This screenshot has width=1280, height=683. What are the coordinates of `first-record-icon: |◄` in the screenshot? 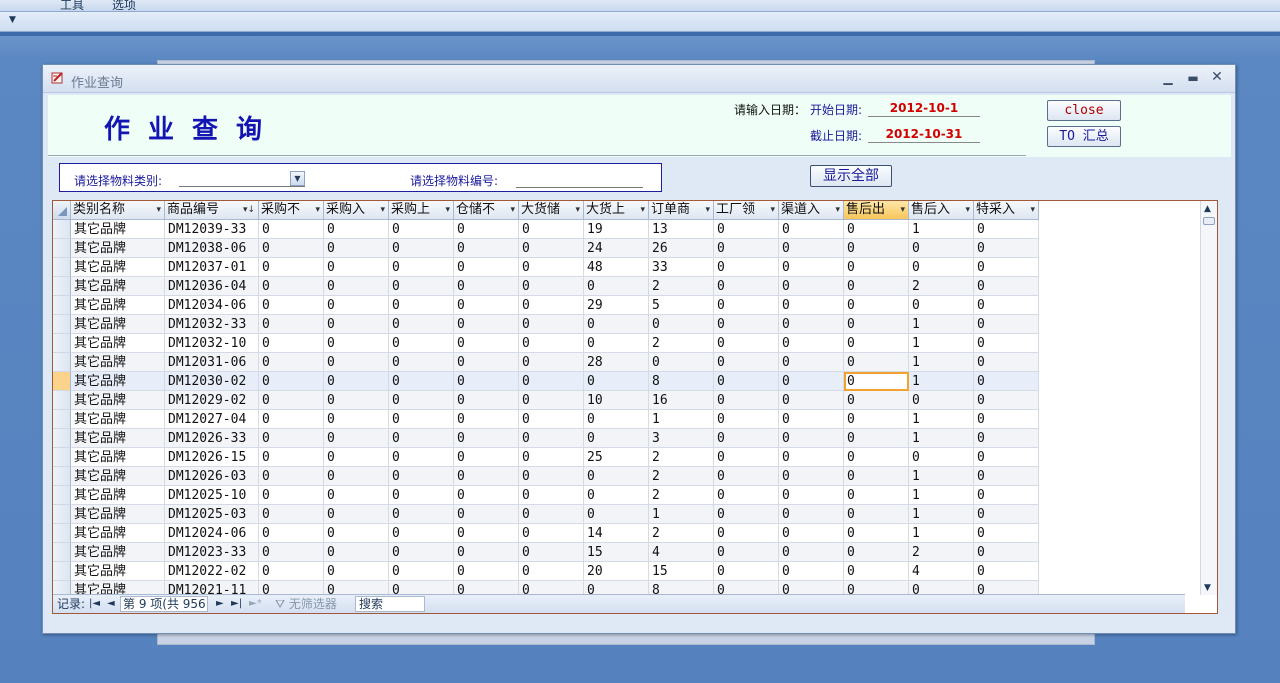 It's located at (94, 604).